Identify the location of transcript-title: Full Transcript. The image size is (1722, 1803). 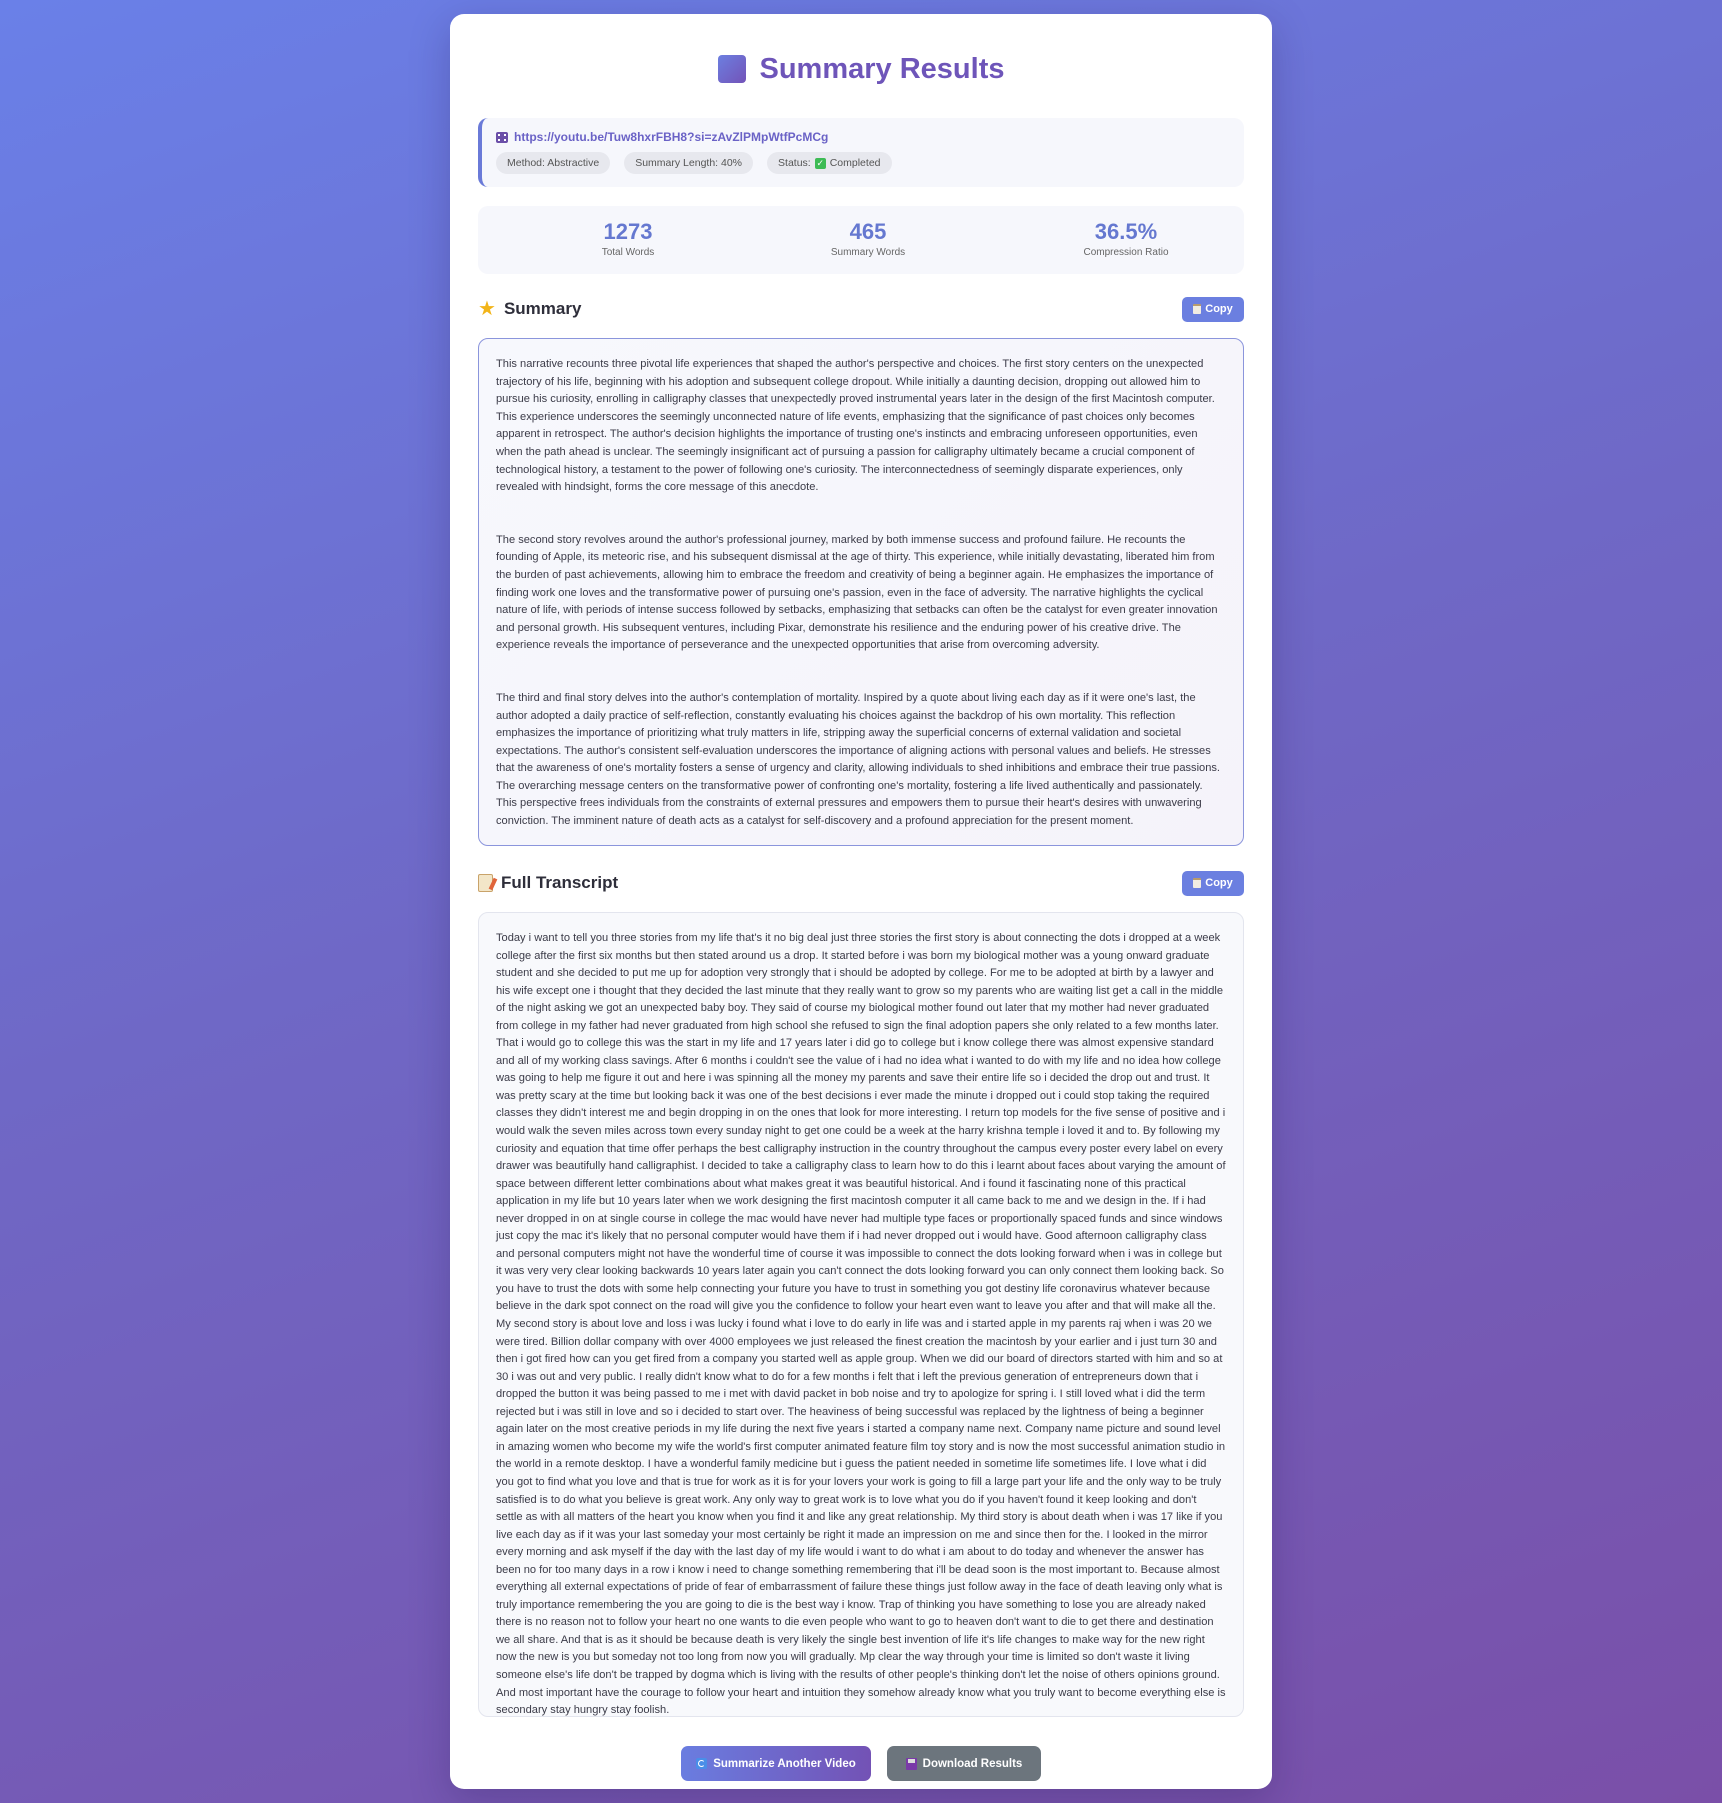
(548, 883).